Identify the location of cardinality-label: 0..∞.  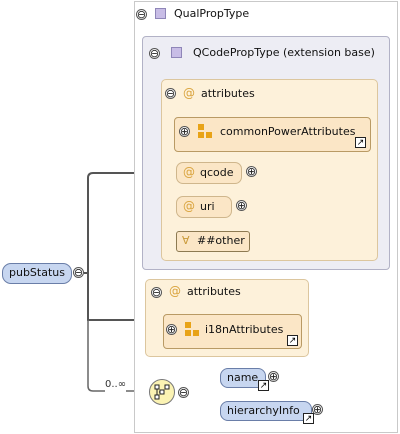
(116, 385).